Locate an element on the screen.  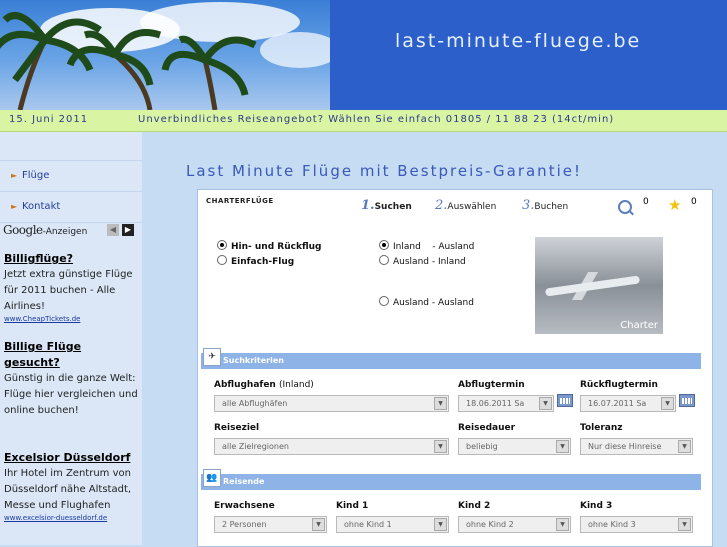
select-rueckflugtermin: 16.07.2011 Sa ▼ is located at coordinates (628, 403).